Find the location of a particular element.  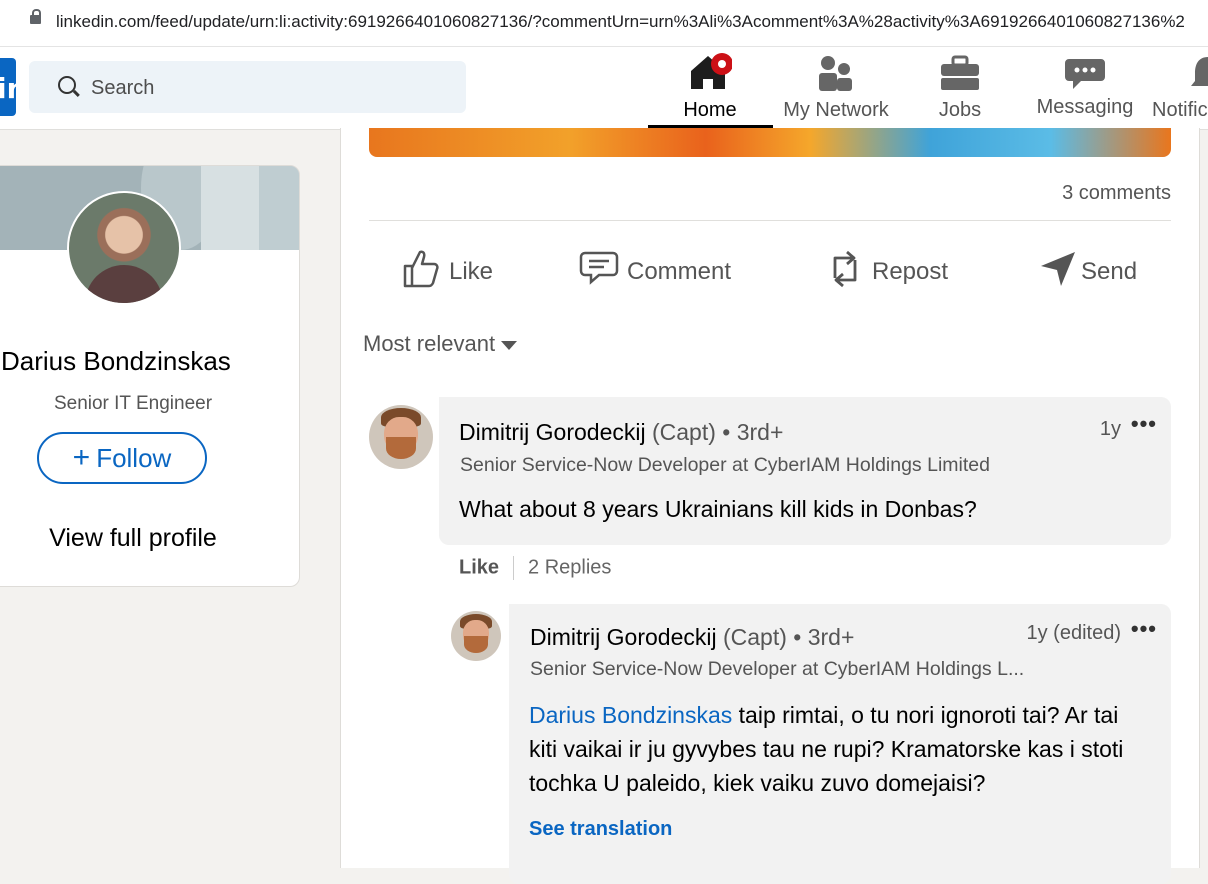

profile-avatar is located at coordinates (124, 248).